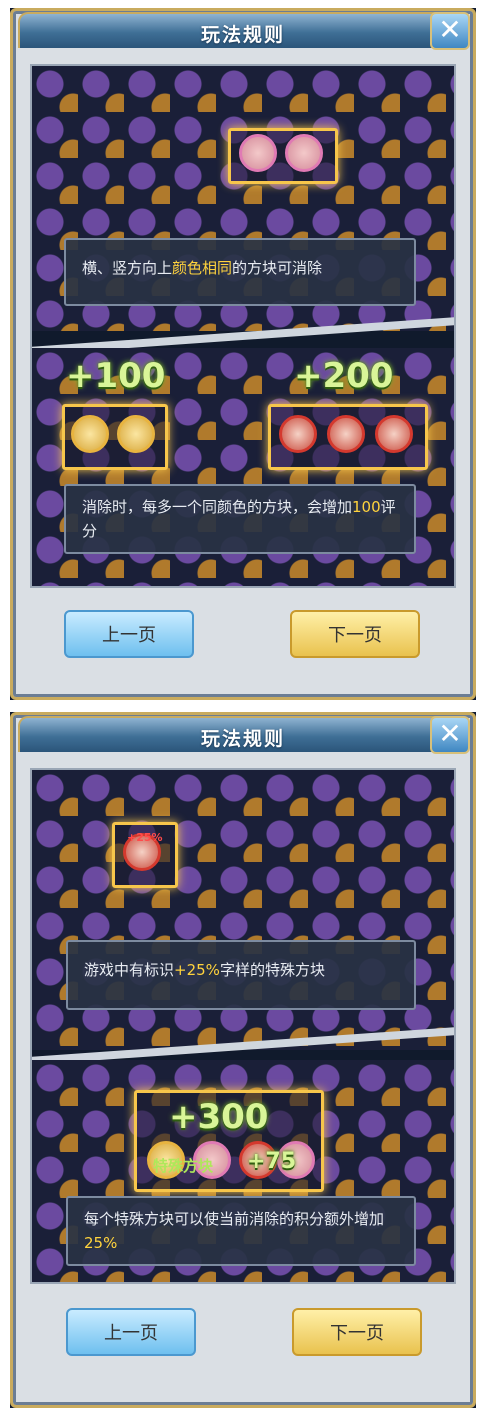 This screenshot has width=488, height=1417. Describe the element at coordinates (197, 970) in the screenshot. I see `caption-highlight: +25%` at that location.